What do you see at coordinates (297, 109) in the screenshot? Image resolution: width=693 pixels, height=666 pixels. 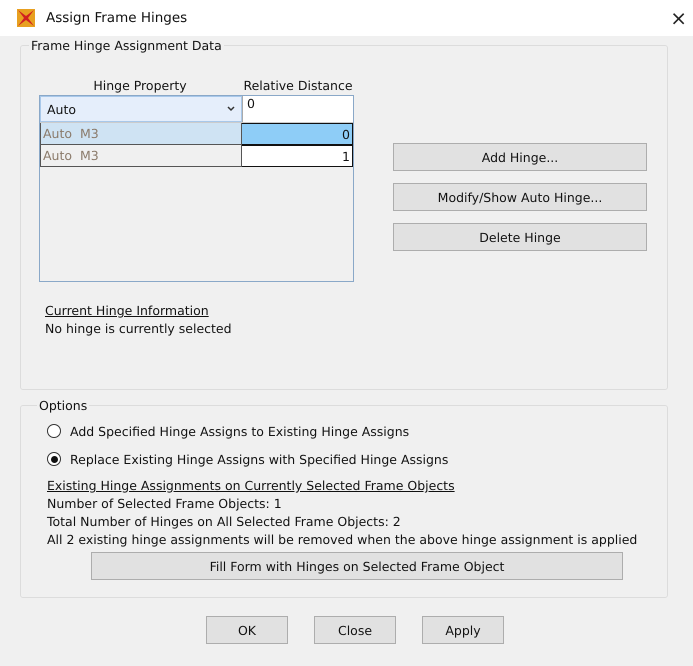 I see `distance-input: 0` at bounding box center [297, 109].